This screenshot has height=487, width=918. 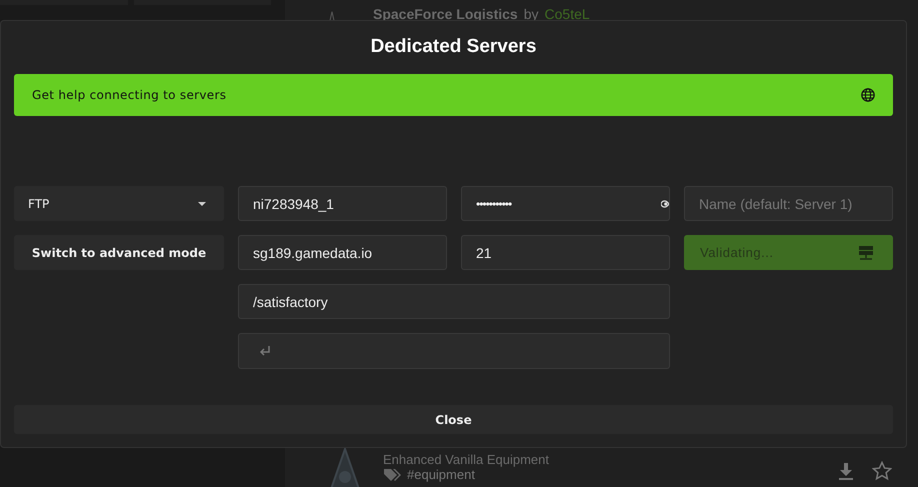 What do you see at coordinates (265, 351) in the screenshot?
I see `enter-icon` at bounding box center [265, 351].